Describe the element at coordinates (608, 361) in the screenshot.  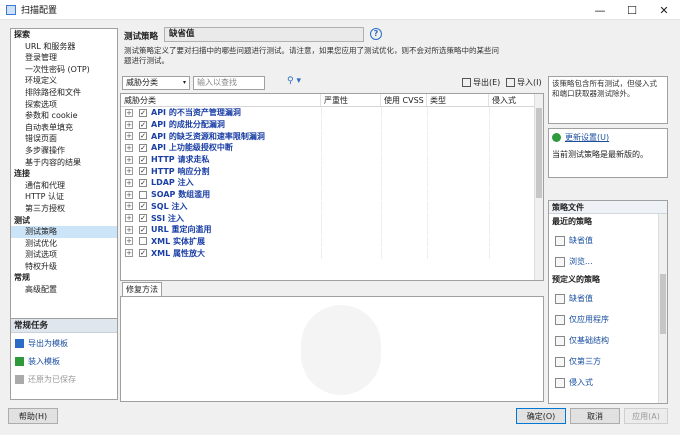
I see `policy-file-item: 仅第三方` at that location.